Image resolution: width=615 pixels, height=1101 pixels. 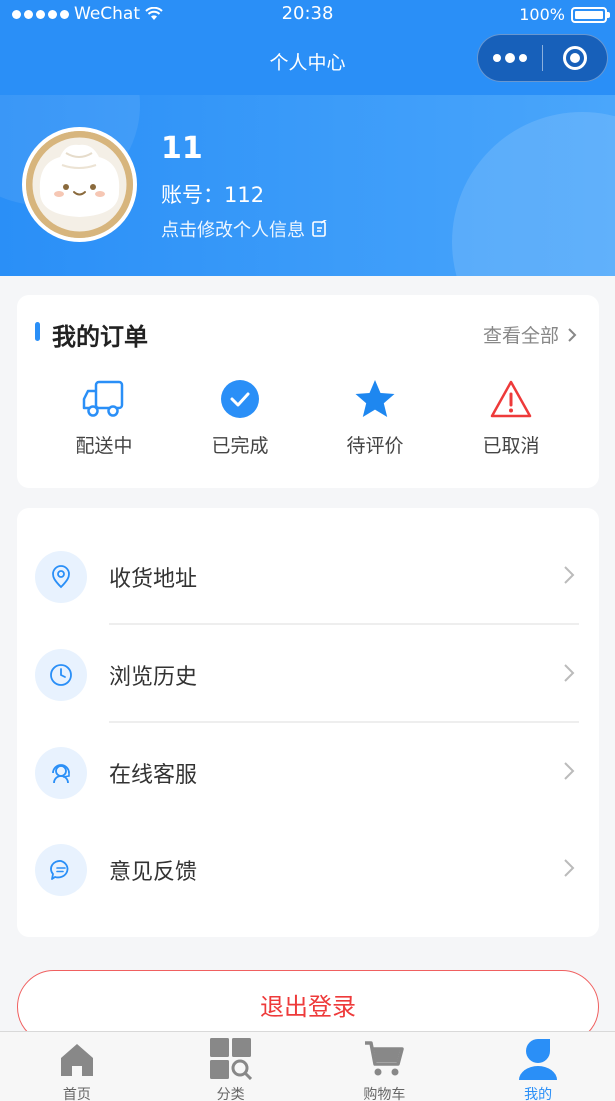 I want to click on cart-icon, so click(x=385, y=1058).